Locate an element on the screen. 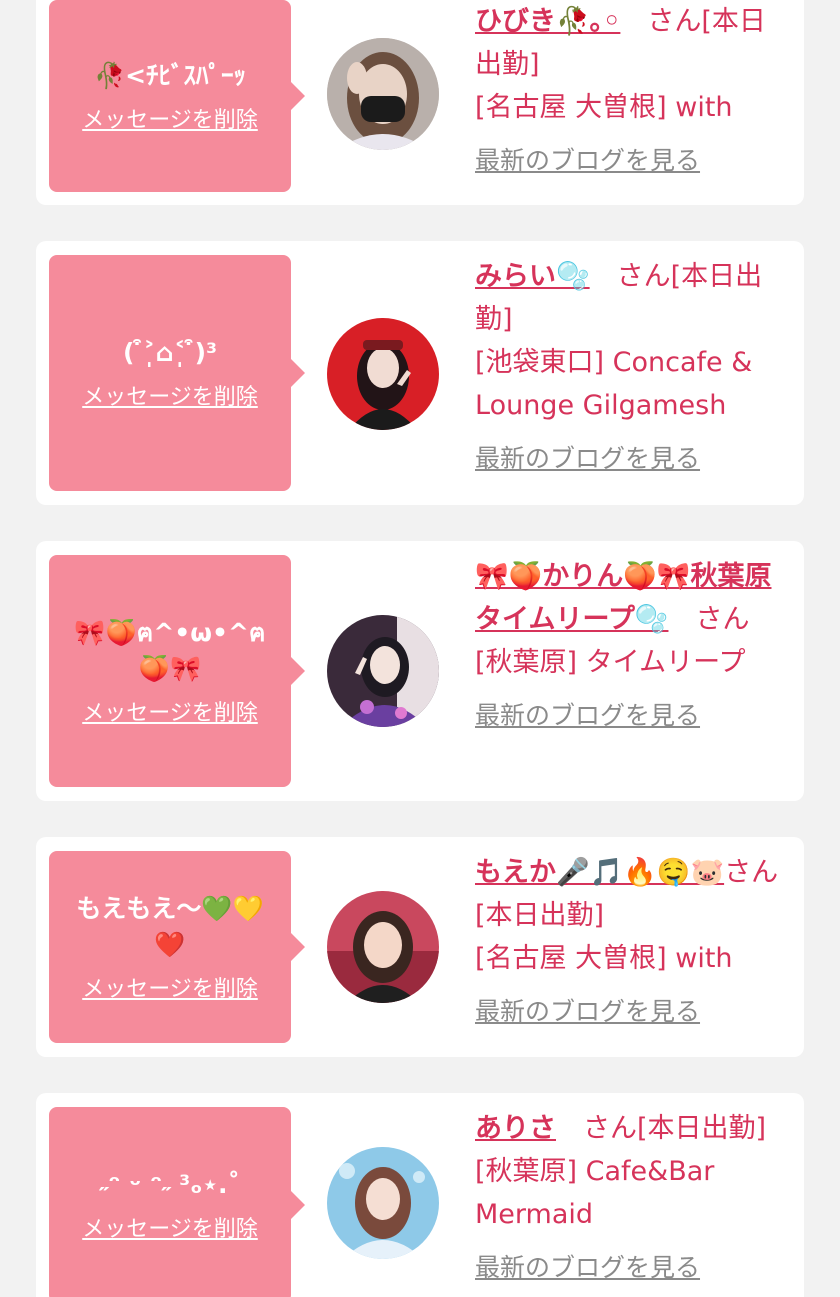 The height and width of the screenshot is (1297, 840). woman-pink-room-icon is located at coordinates (383, 947).